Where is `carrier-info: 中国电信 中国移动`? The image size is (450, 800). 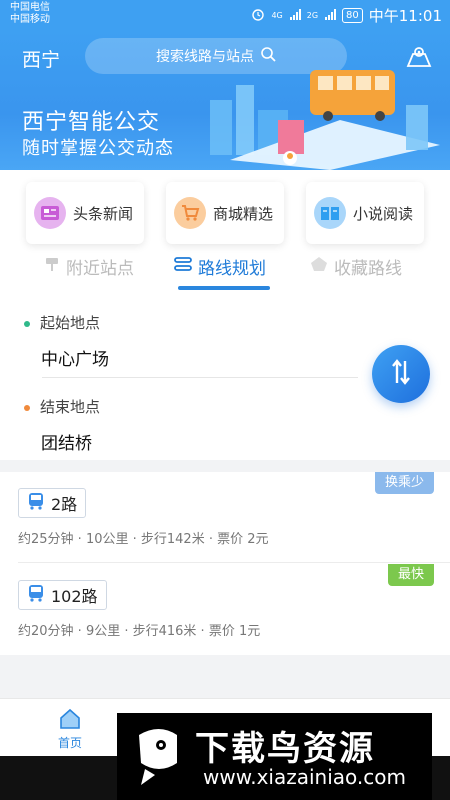
carrier-info: 中国电信 中国移动 is located at coordinates (30, 14).